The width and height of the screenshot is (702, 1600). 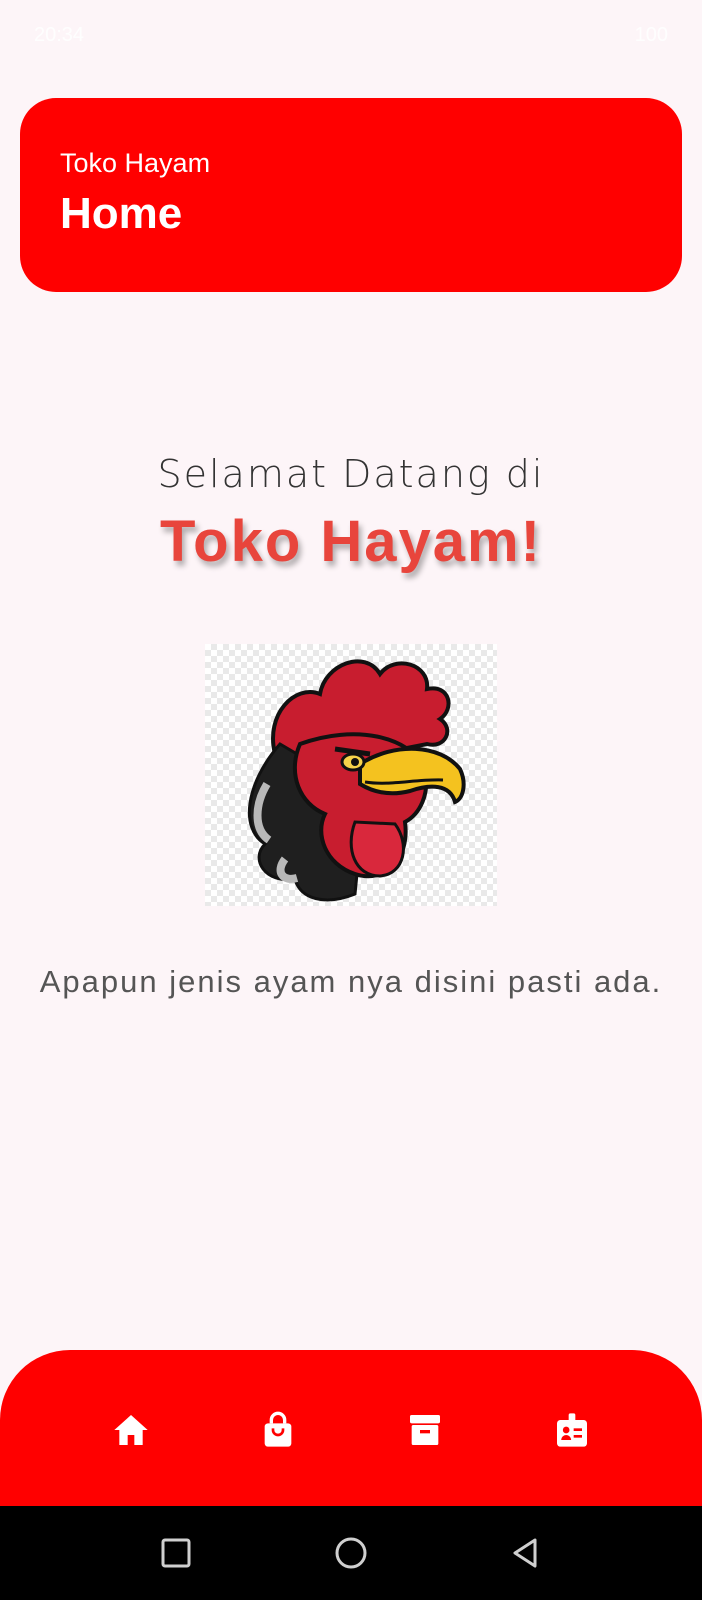 I want to click on rooster-logo-image, so click(x=351, y=775).